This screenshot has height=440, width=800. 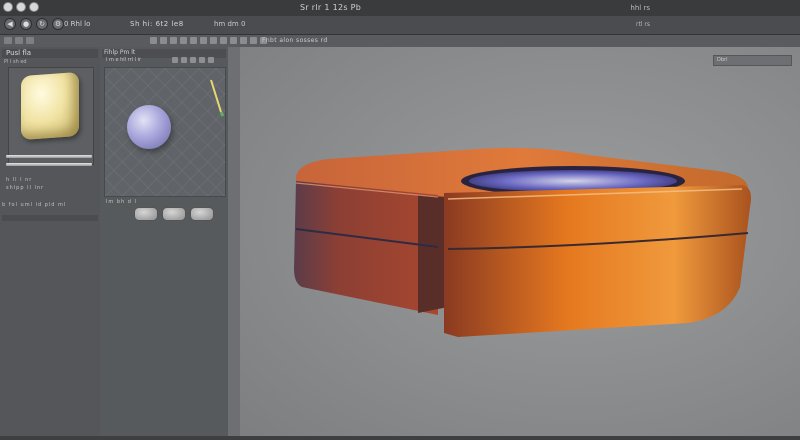 I want to click on cube-thumbnail, so click(x=50, y=106).